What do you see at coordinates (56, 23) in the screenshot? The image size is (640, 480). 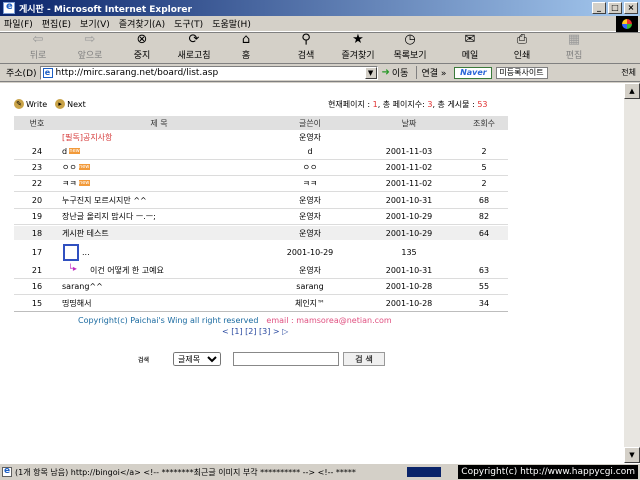 I see `menu-edit: 편집(E)` at bounding box center [56, 23].